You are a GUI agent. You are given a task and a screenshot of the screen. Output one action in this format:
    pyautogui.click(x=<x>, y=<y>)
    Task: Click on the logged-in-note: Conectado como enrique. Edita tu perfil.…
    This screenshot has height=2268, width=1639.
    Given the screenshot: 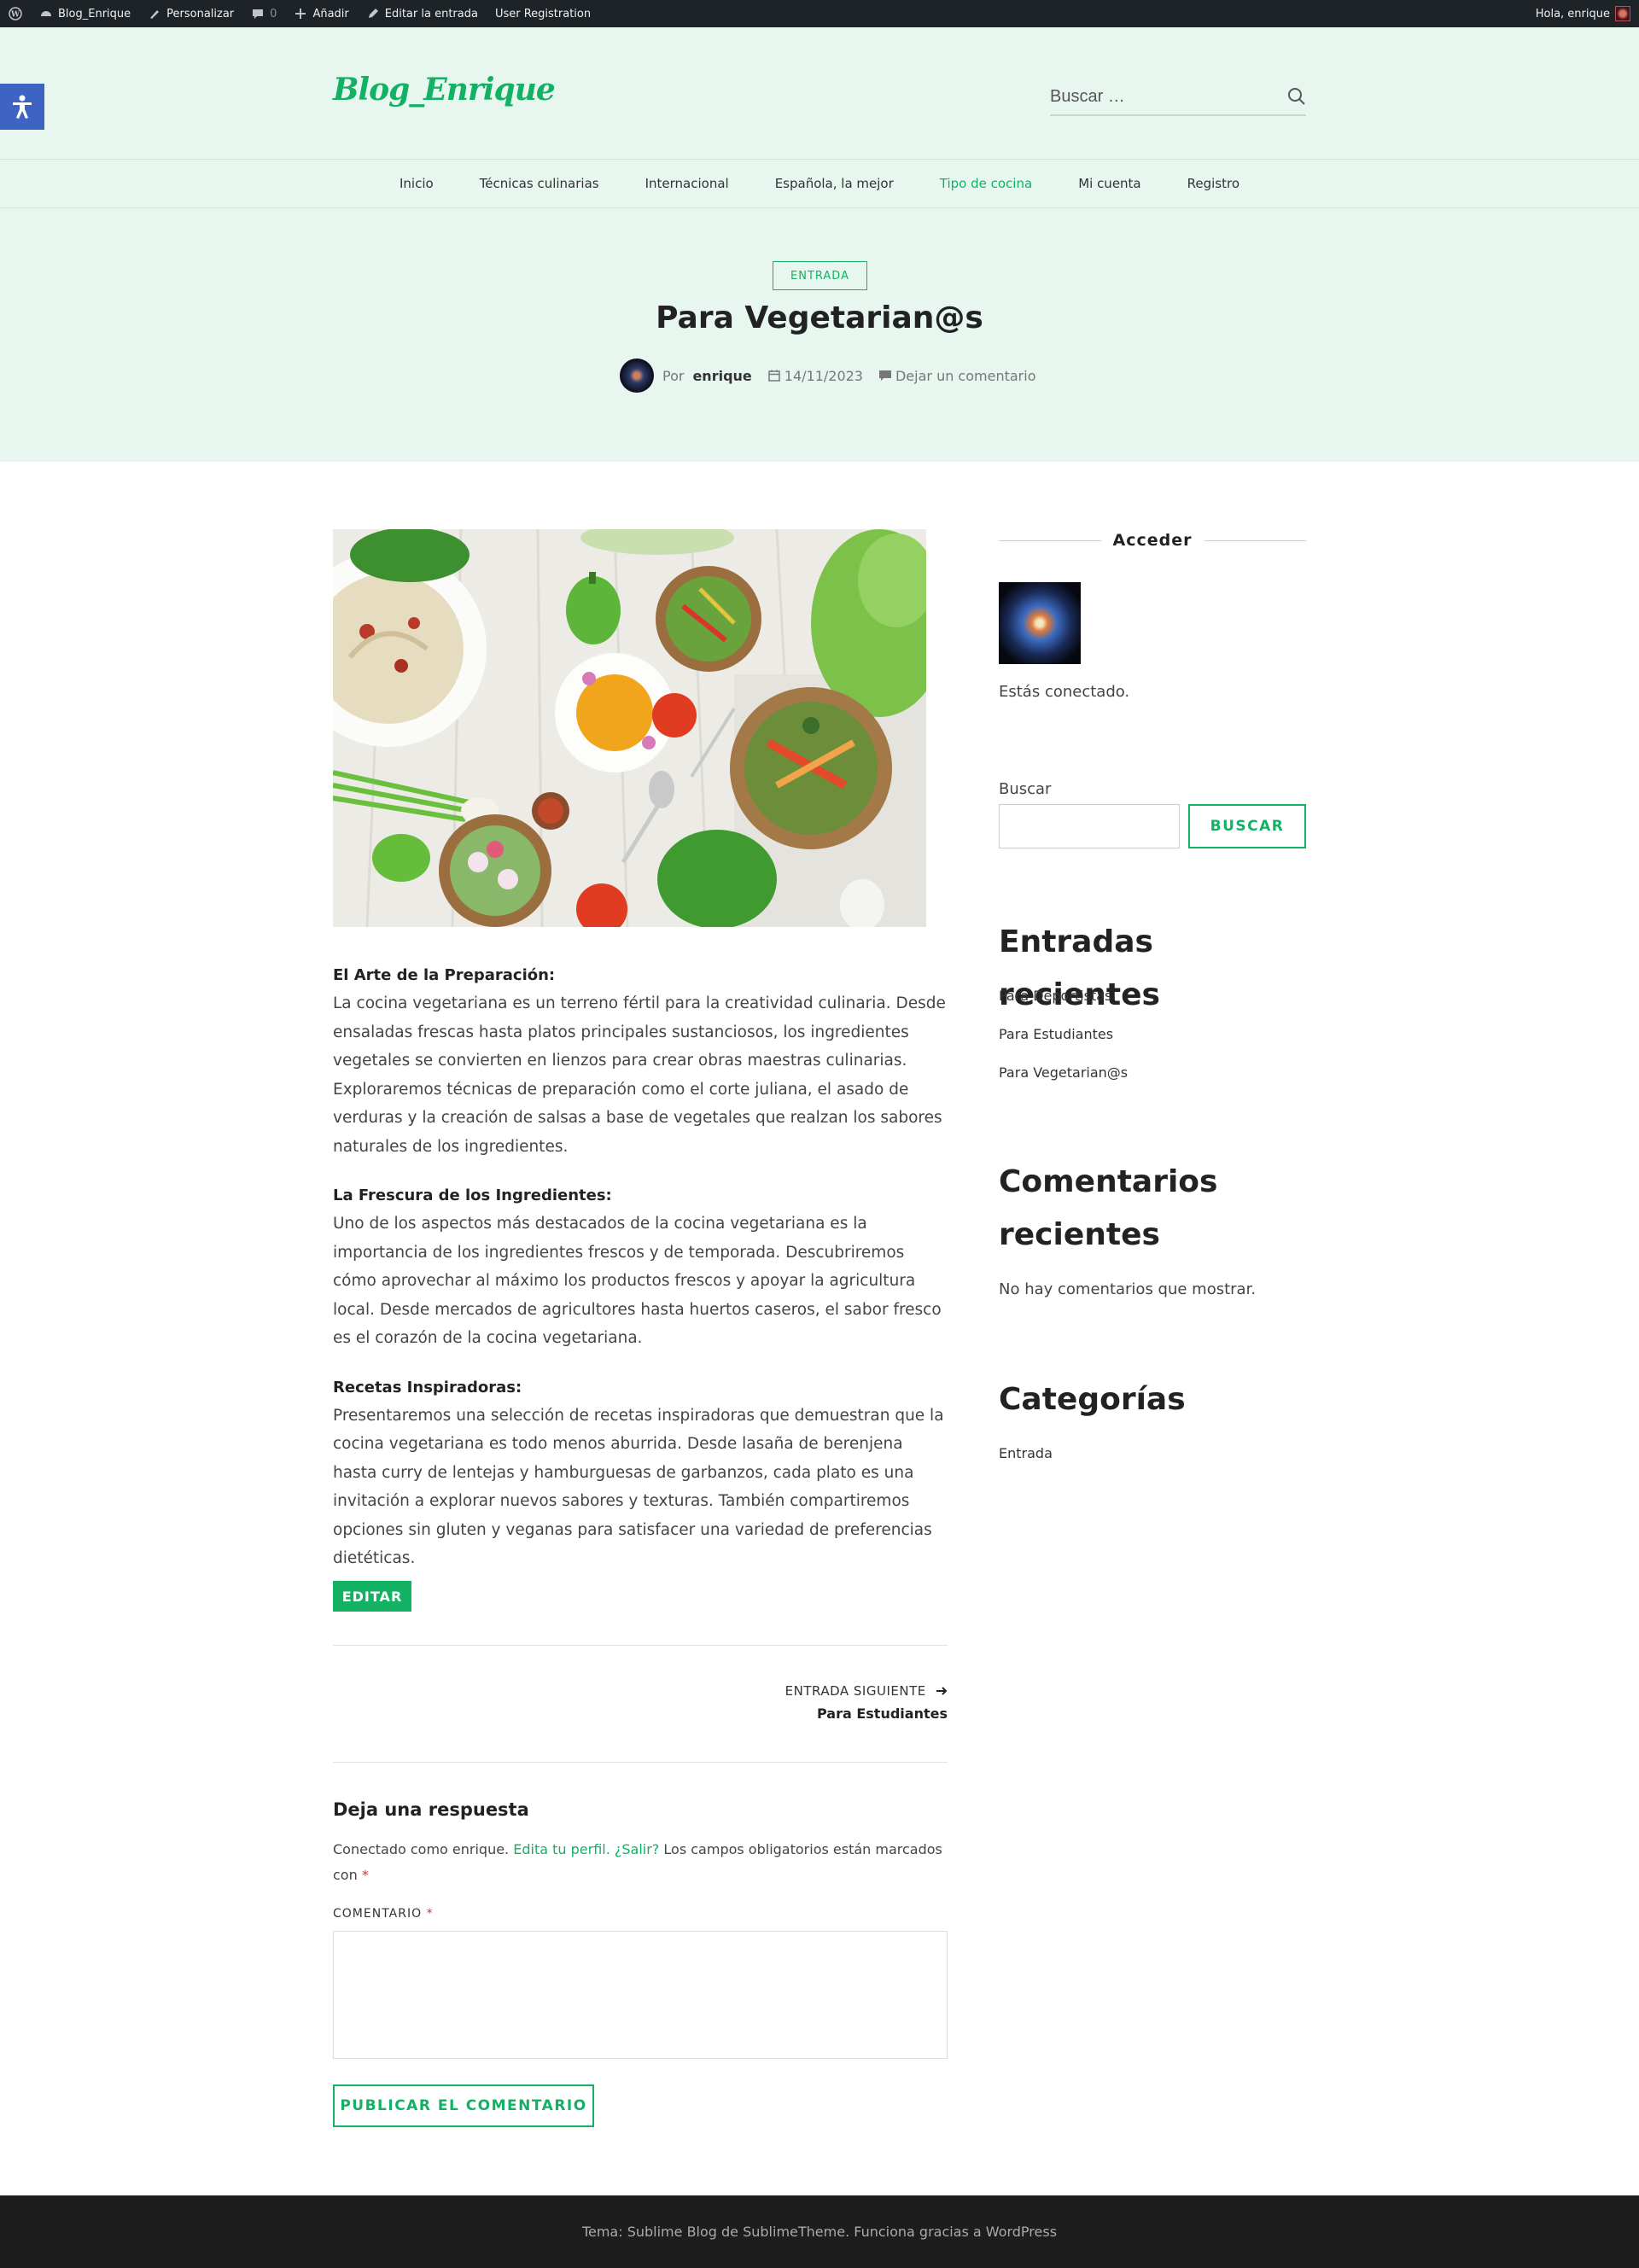 What is the action you would take?
    pyautogui.click(x=637, y=1862)
    